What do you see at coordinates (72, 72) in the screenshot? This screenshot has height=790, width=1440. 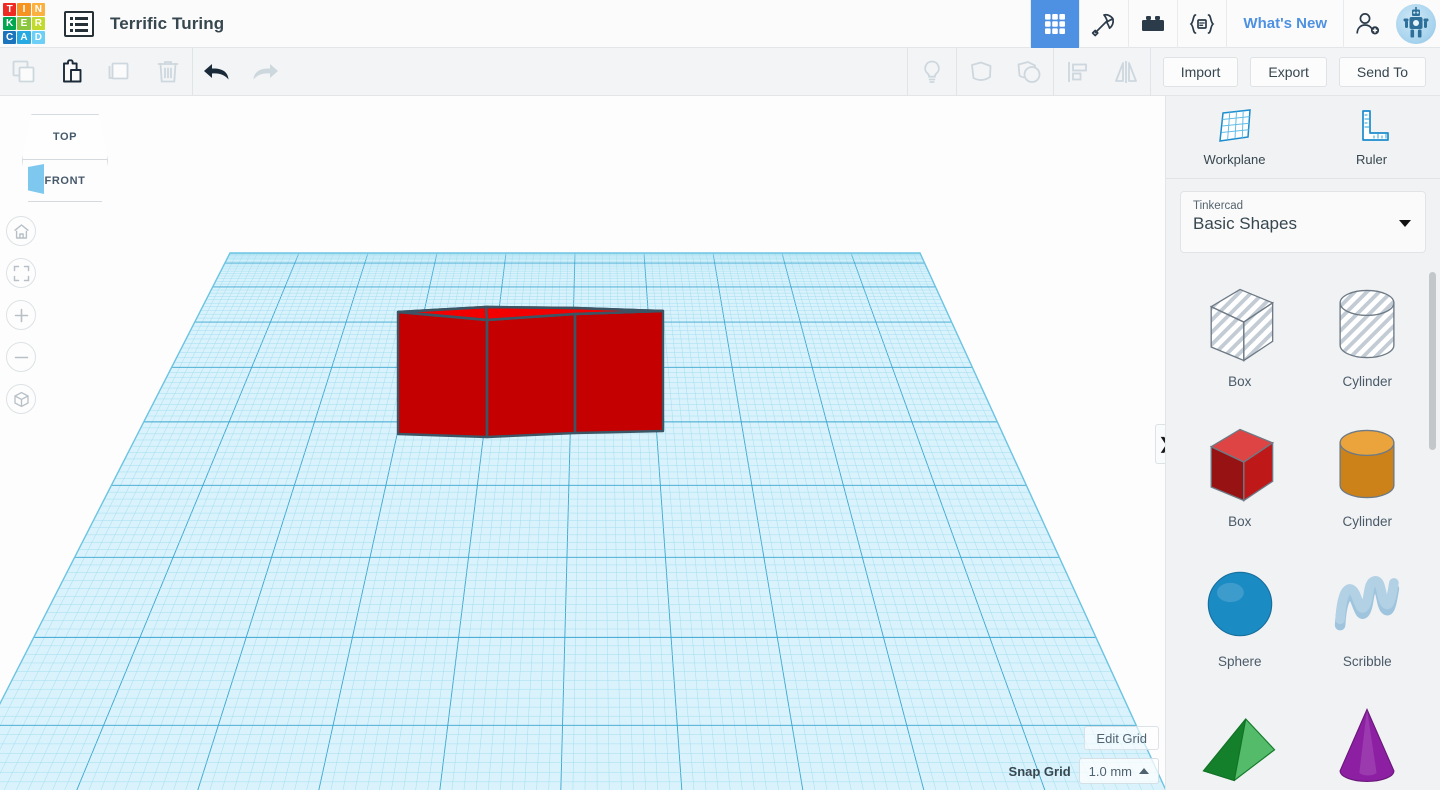 I see `paste-button` at bounding box center [72, 72].